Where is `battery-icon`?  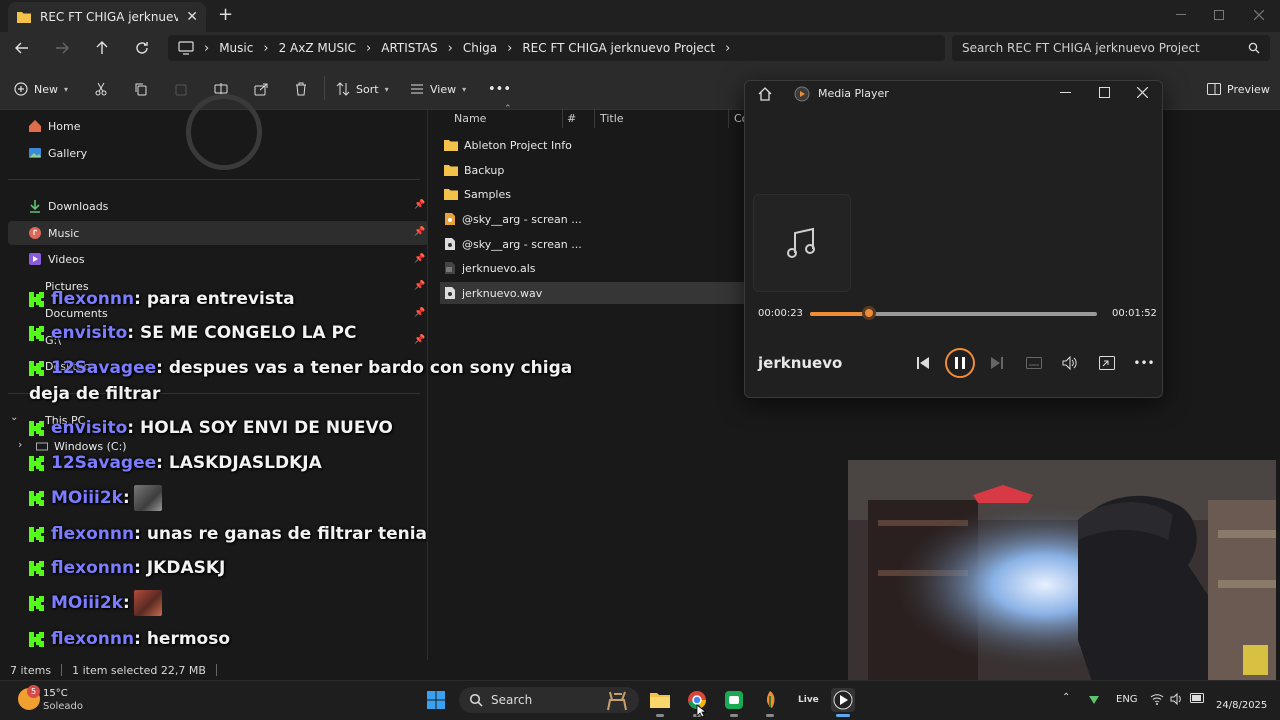 battery-icon is located at coordinates (1198, 698).